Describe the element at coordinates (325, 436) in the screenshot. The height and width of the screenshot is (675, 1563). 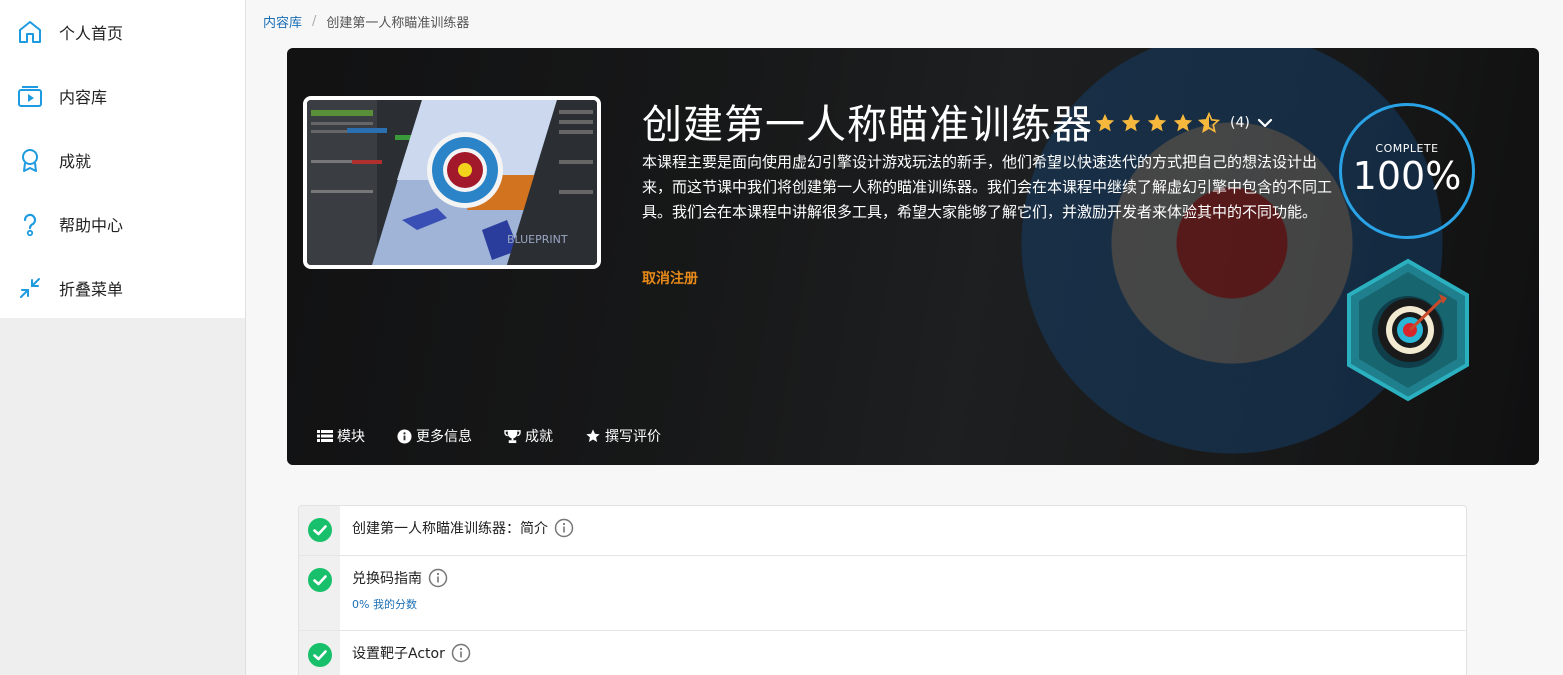
I see `list-icon` at that location.